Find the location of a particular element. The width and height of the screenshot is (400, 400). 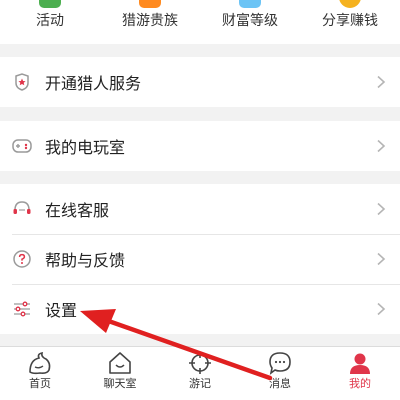

menu-item-hunter-service: 开通猎人服务 is located at coordinates (200, 82).